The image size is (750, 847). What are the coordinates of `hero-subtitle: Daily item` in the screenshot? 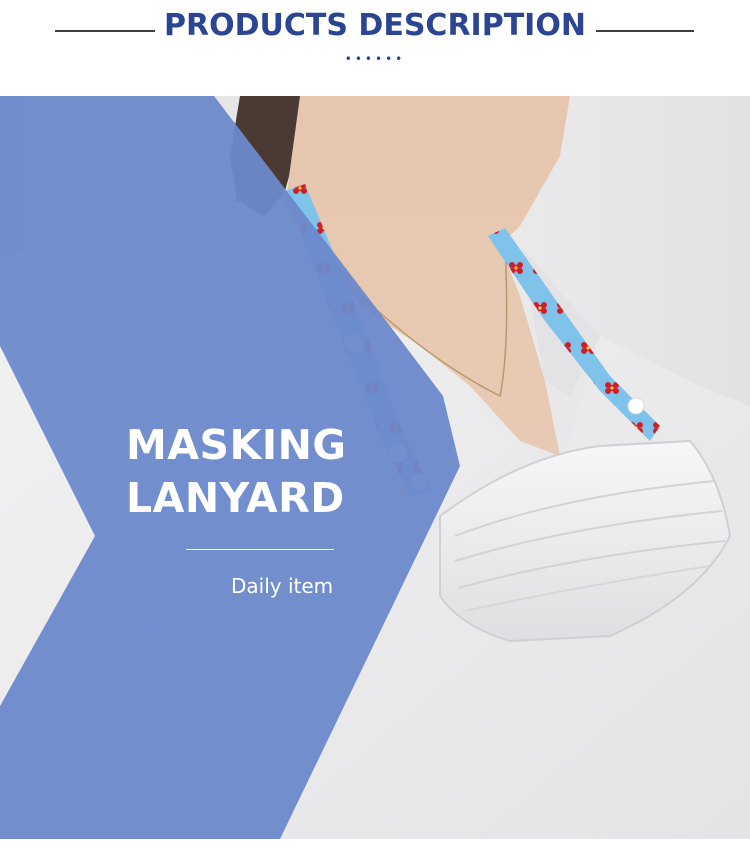 It's located at (282, 586).